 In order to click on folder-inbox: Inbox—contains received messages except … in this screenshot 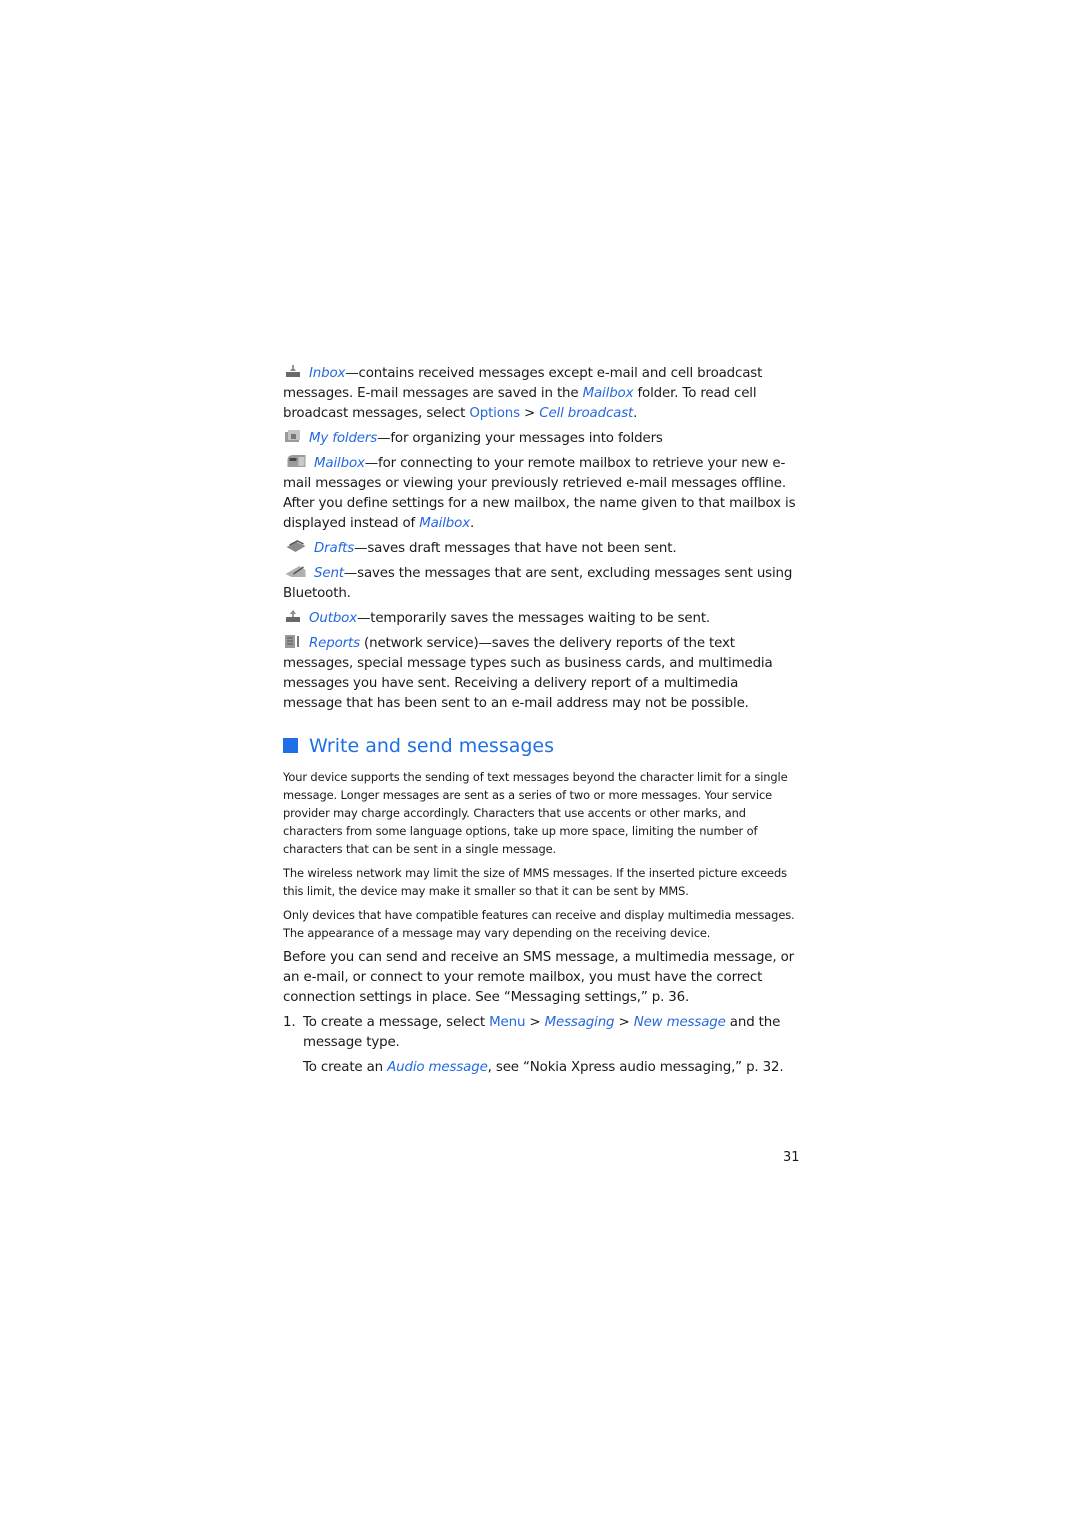, I will do `click(523, 393)`.